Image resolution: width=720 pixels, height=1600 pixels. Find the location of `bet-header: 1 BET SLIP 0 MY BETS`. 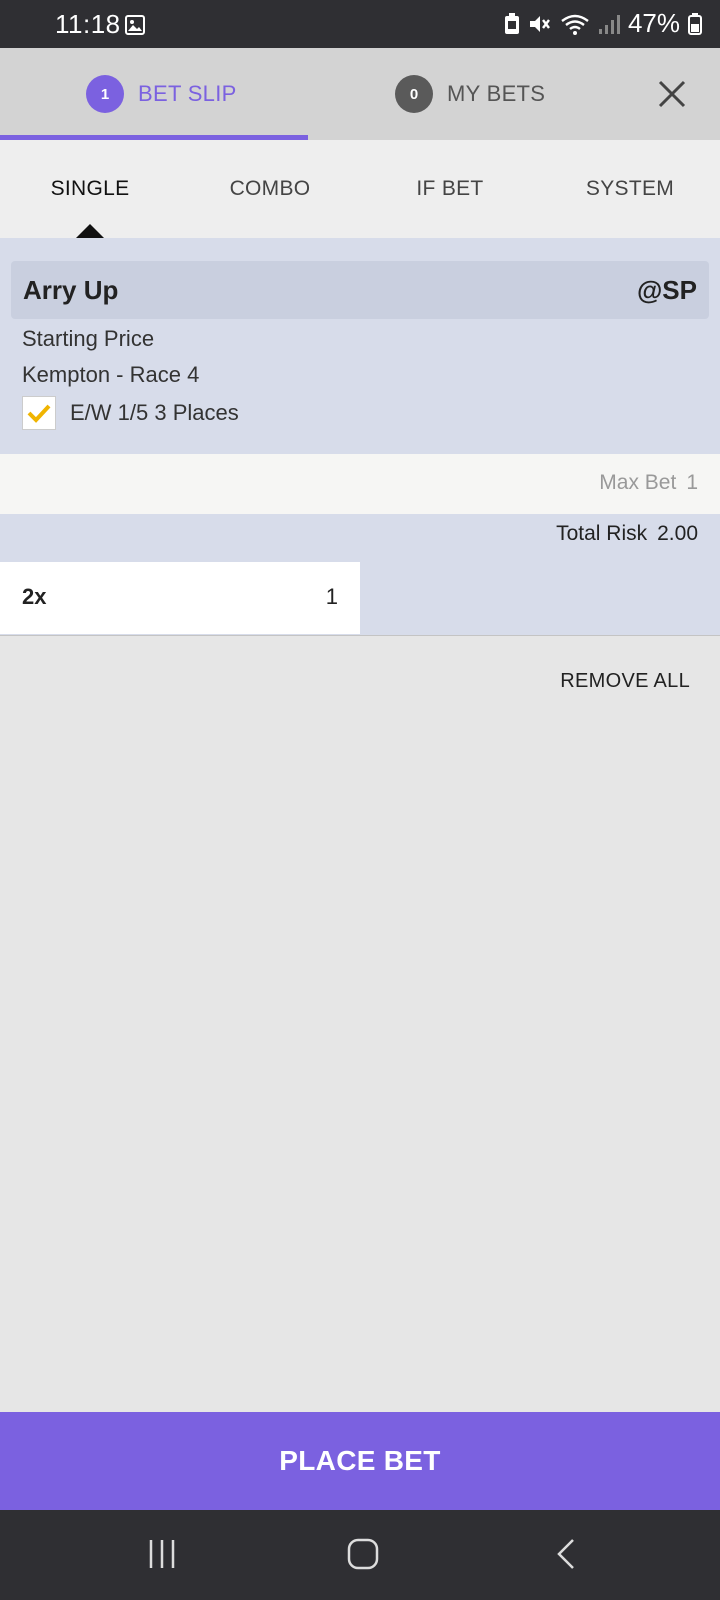

bet-header: 1 BET SLIP 0 MY BETS is located at coordinates (360, 94).